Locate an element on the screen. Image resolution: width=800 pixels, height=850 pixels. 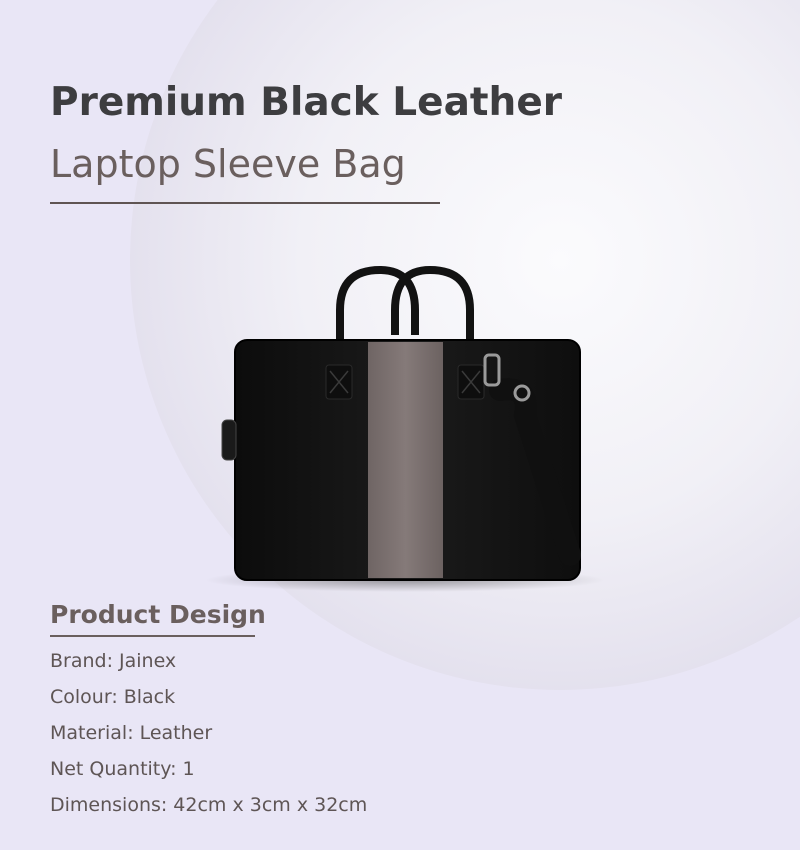
spec-brand: Brand: Jainex is located at coordinates (113, 661).